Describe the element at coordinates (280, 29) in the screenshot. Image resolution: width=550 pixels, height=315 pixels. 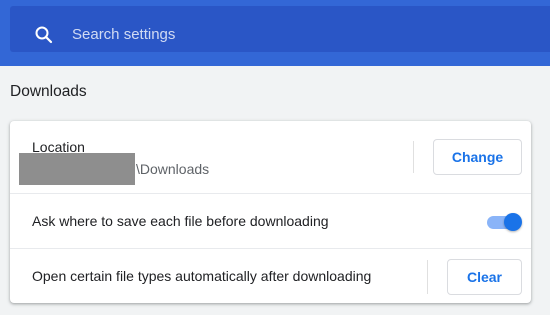
I see `search-input: Search settings` at that location.